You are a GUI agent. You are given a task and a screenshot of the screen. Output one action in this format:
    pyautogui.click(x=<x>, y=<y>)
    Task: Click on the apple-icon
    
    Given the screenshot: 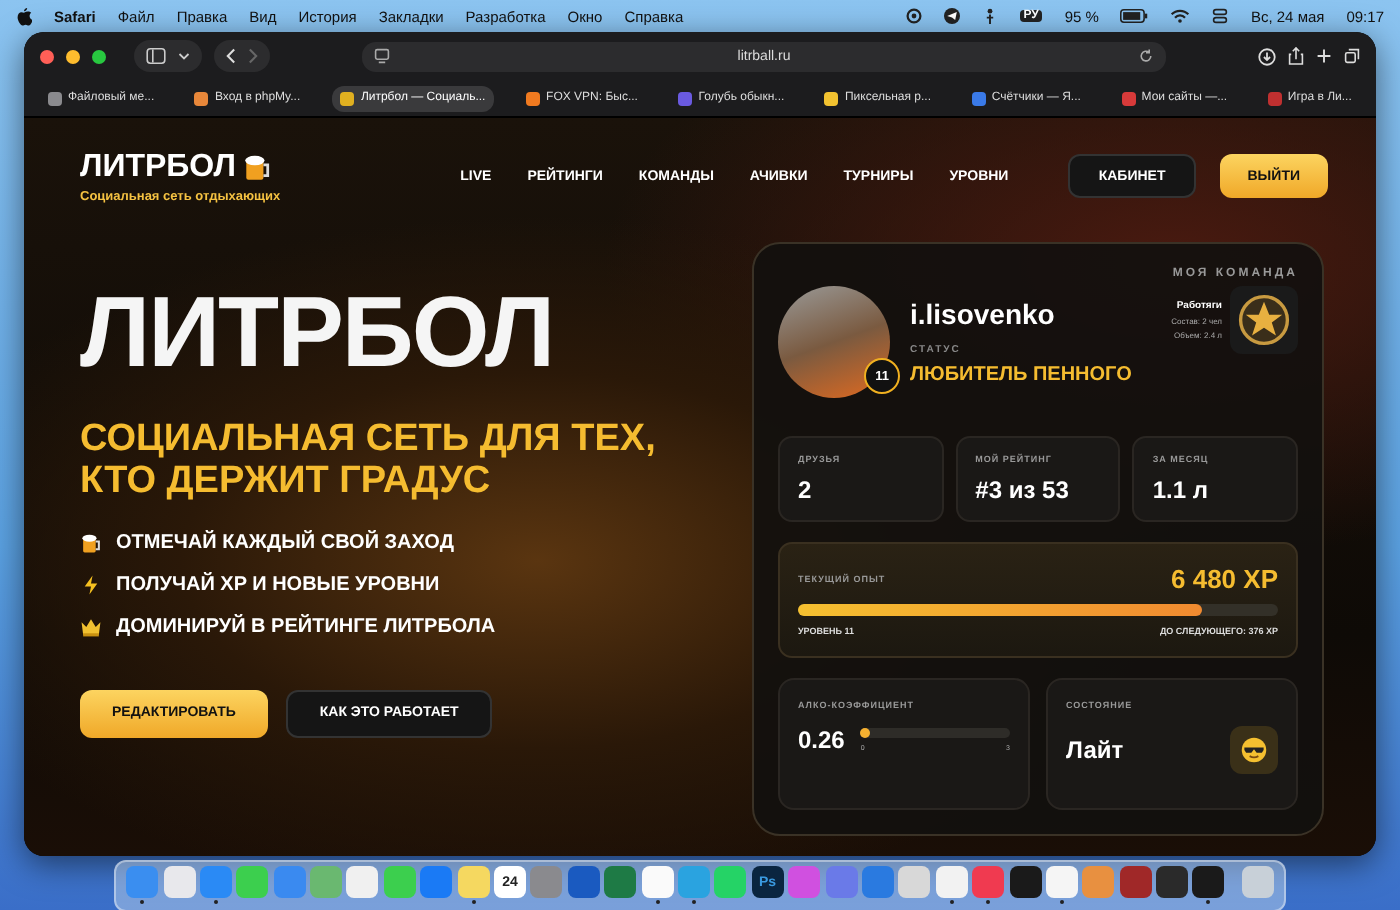 What is the action you would take?
    pyautogui.click(x=24, y=16)
    